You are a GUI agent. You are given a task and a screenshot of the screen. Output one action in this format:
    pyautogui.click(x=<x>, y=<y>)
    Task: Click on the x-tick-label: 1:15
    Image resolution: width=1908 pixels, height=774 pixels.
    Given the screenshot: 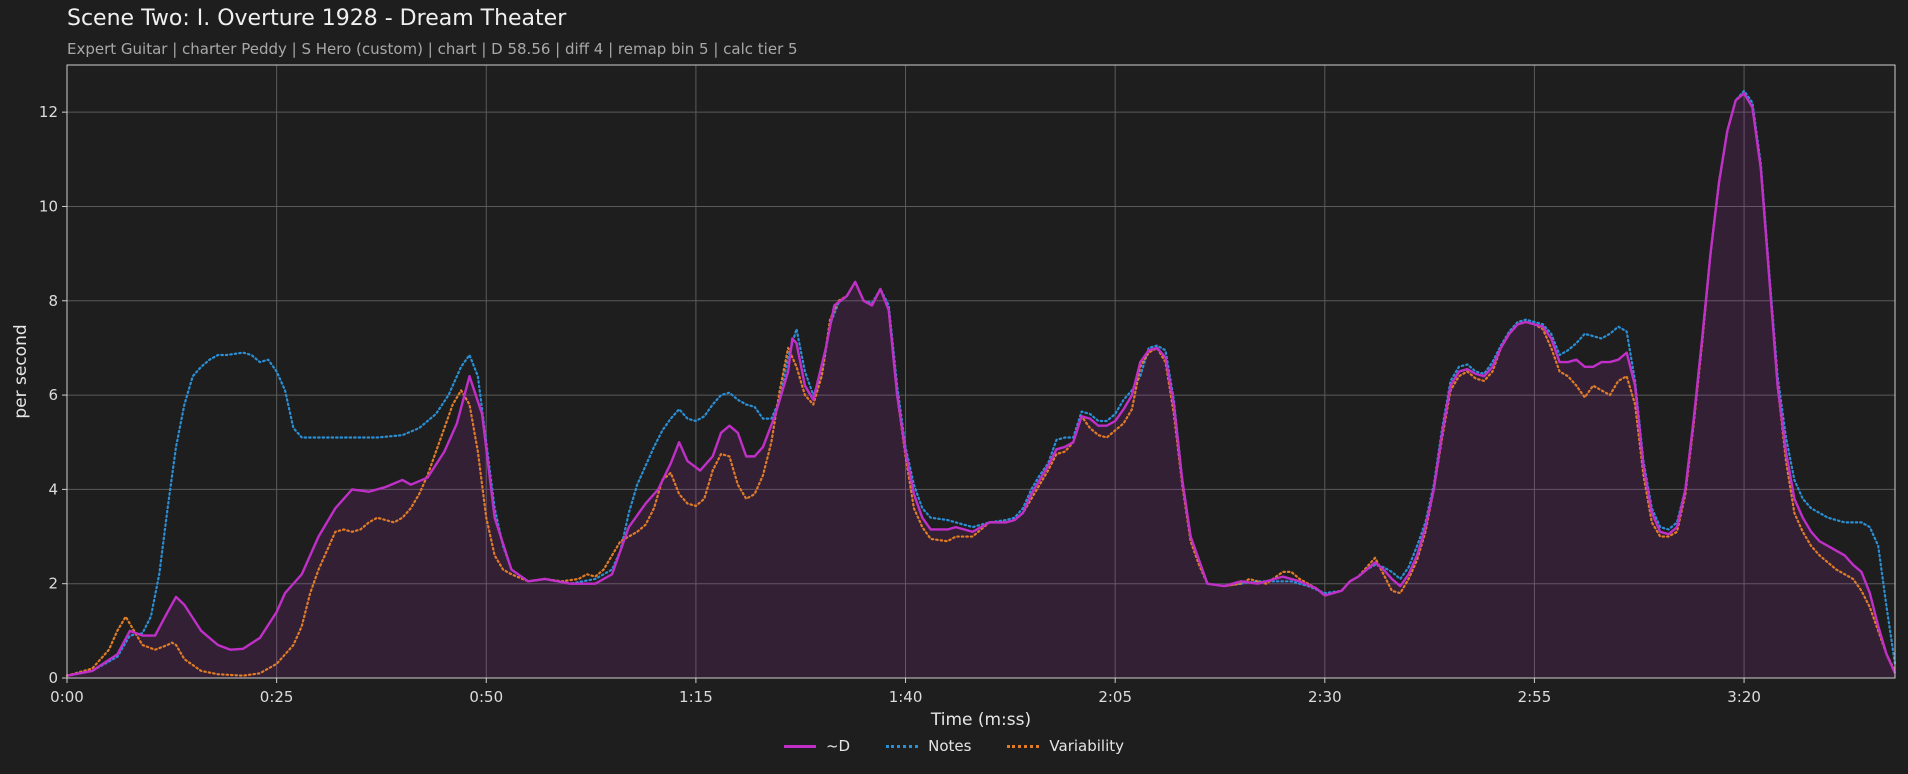 What is the action you would take?
    pyautogui.click(x=696, y=697)
    